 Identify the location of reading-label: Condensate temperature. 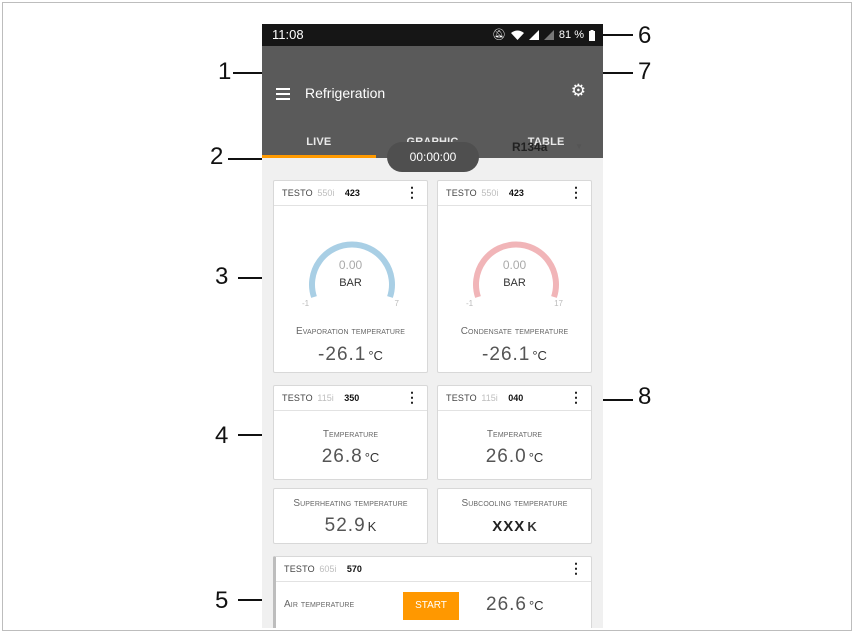
(514, 331).